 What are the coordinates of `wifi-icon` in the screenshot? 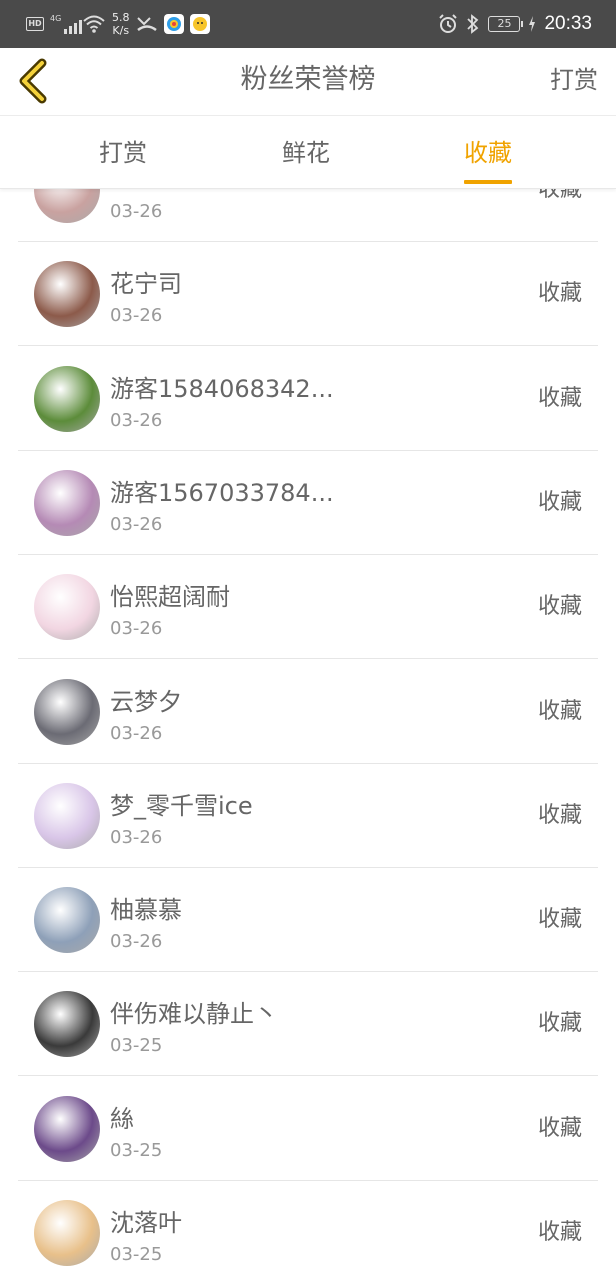 It's located at (94, 24).